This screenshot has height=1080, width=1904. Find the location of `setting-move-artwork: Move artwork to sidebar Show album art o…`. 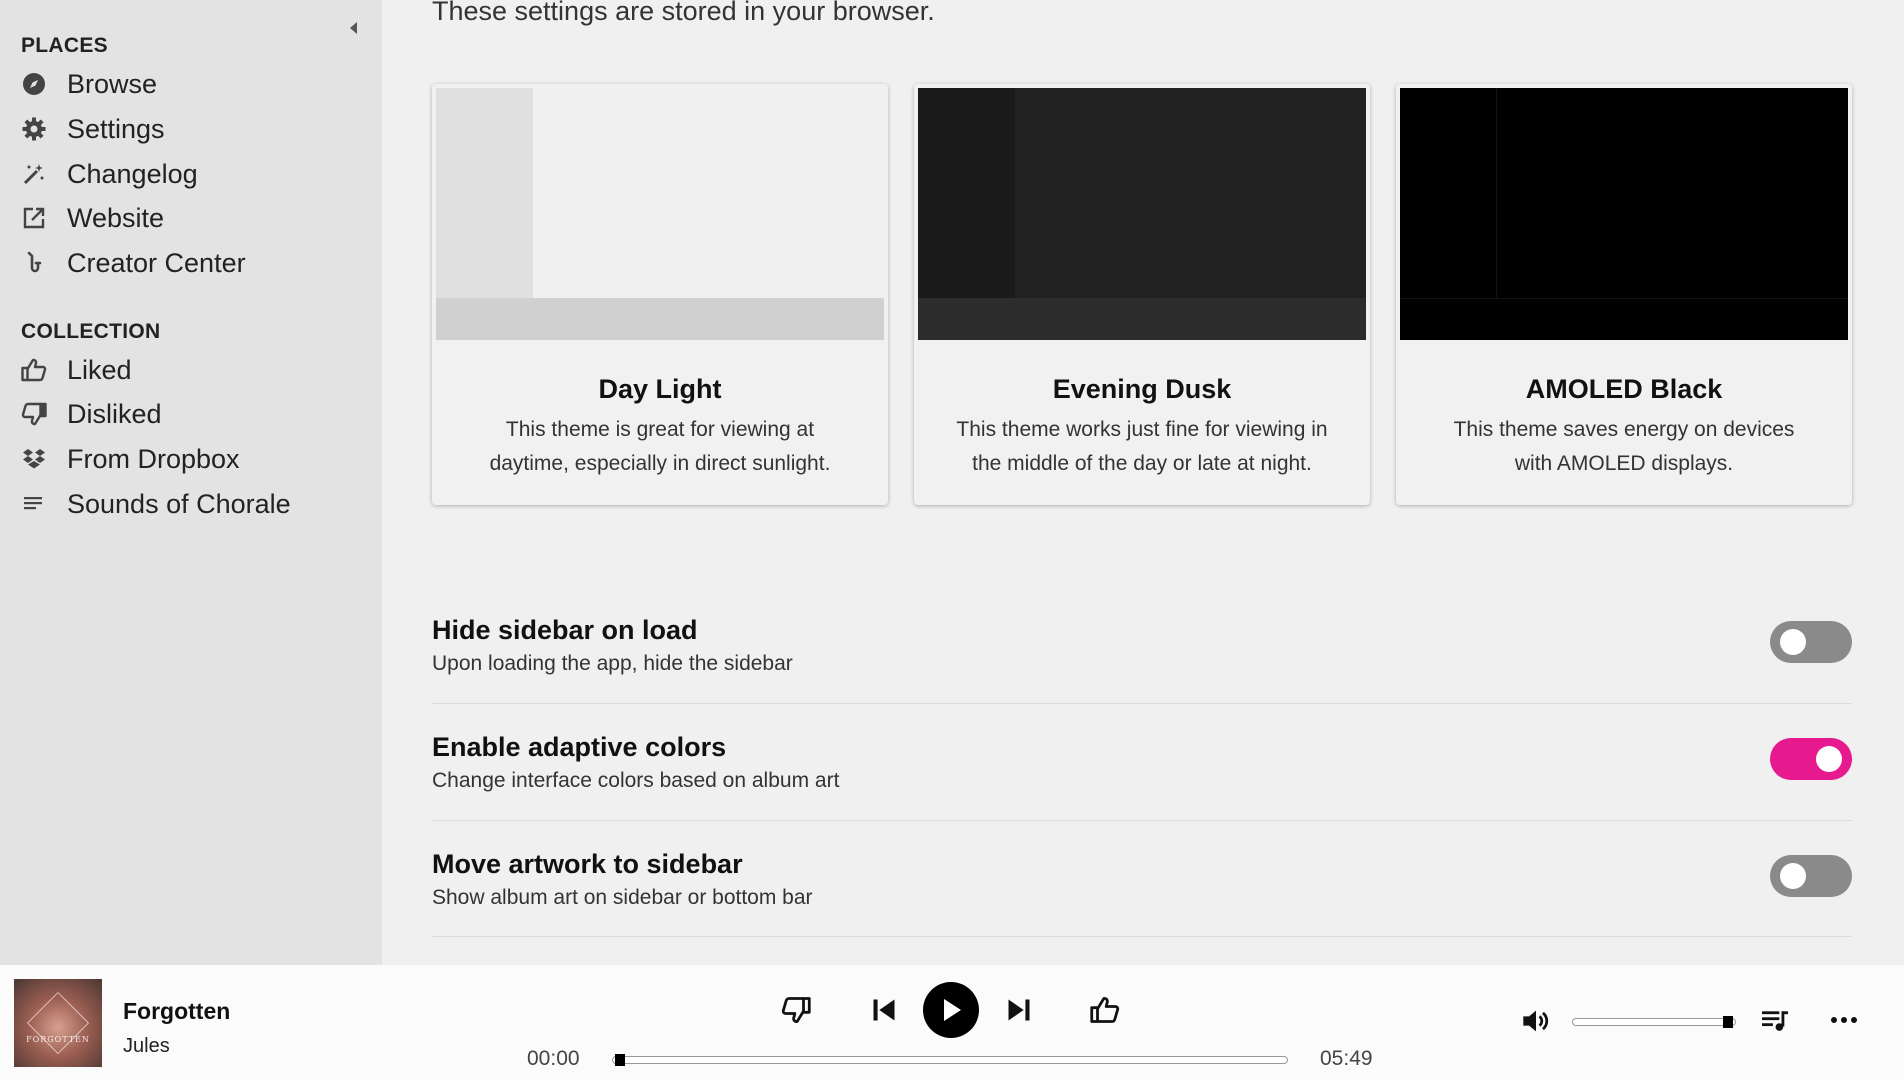

setting-move-artwork: Move artwork to sidebar Show album art o… is located at coordinates (1142, 879).